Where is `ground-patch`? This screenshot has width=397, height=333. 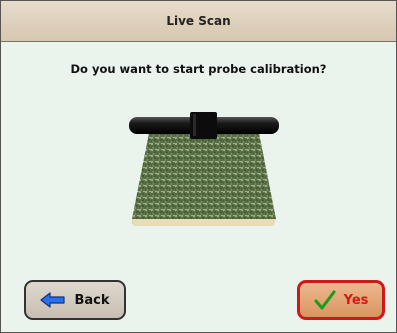
ground-patch is located at coordinates (204, 179).